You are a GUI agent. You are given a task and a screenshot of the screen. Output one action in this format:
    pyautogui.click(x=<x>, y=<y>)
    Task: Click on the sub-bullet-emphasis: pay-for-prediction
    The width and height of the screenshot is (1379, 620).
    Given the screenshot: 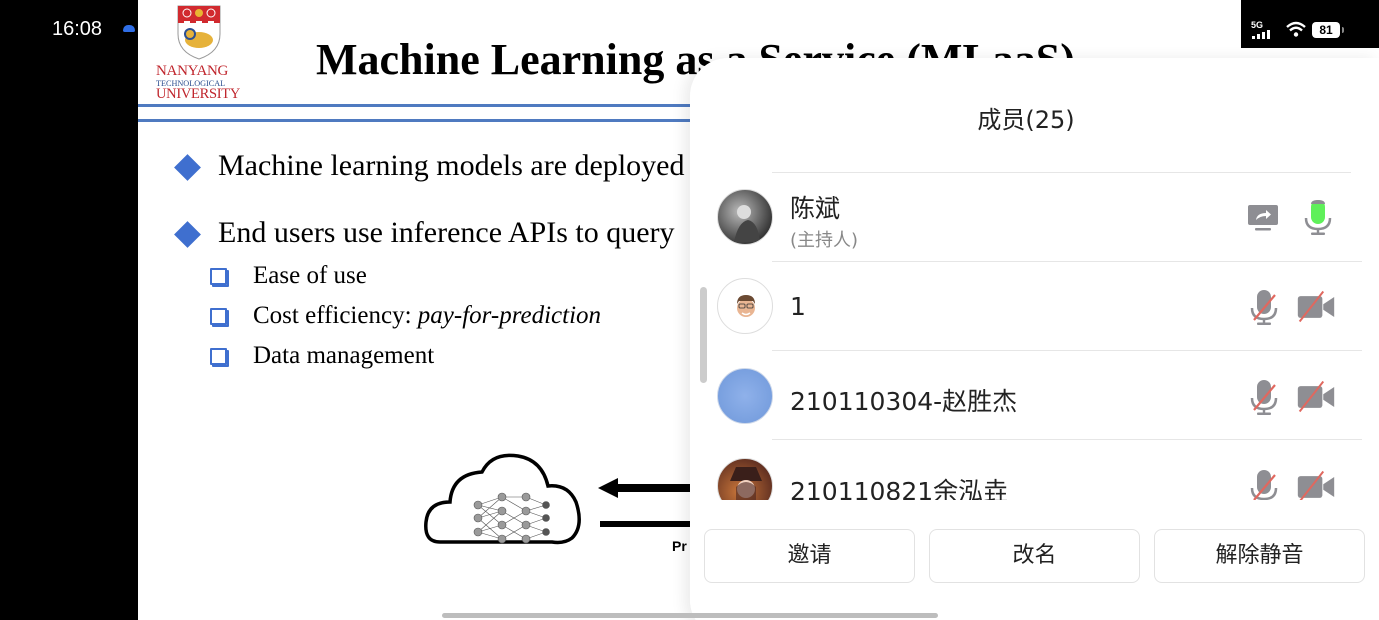 What is the action you would take?
    pyautogui.click(x=509, y=315)
    